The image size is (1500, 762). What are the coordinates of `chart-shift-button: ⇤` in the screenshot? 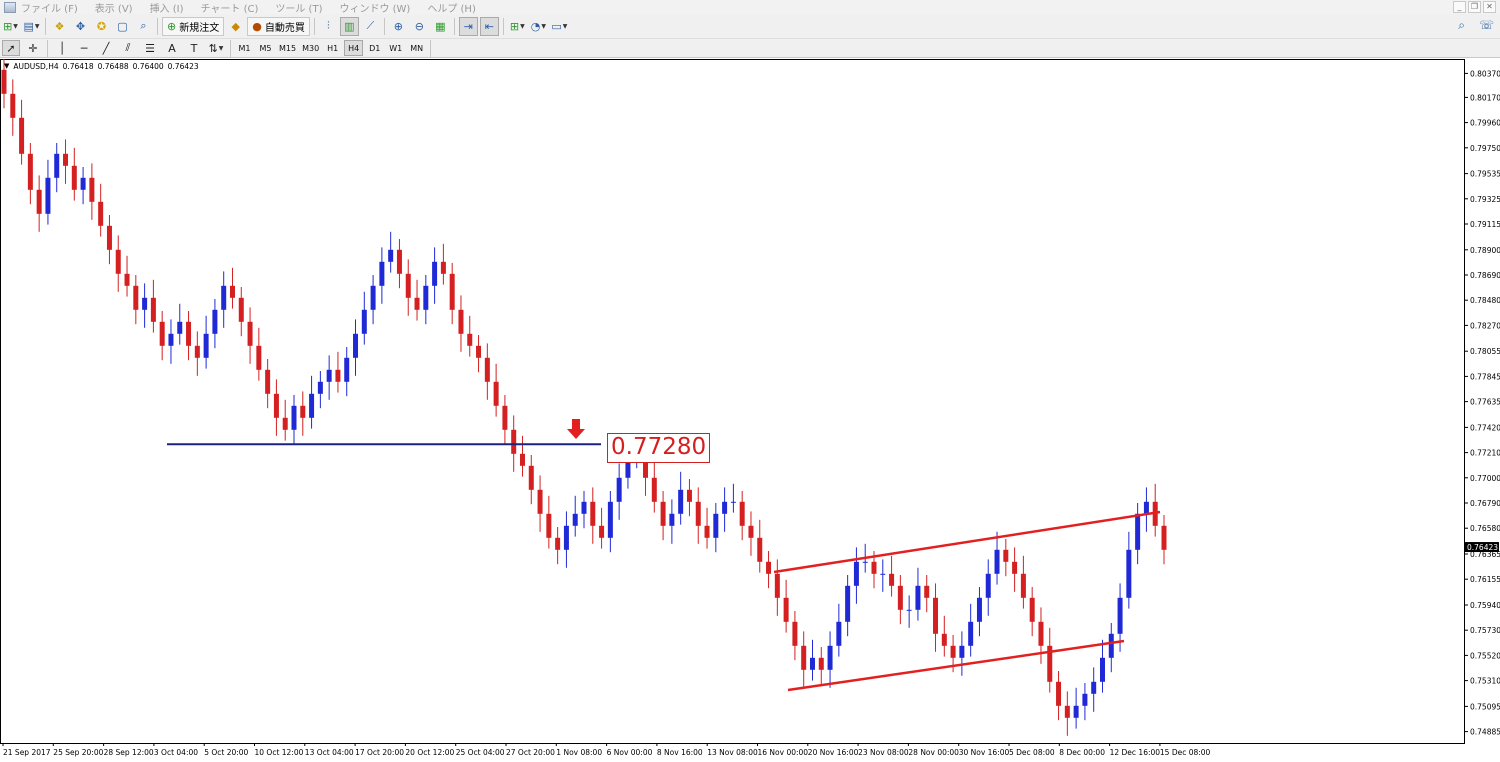 It's located at (489, 26).